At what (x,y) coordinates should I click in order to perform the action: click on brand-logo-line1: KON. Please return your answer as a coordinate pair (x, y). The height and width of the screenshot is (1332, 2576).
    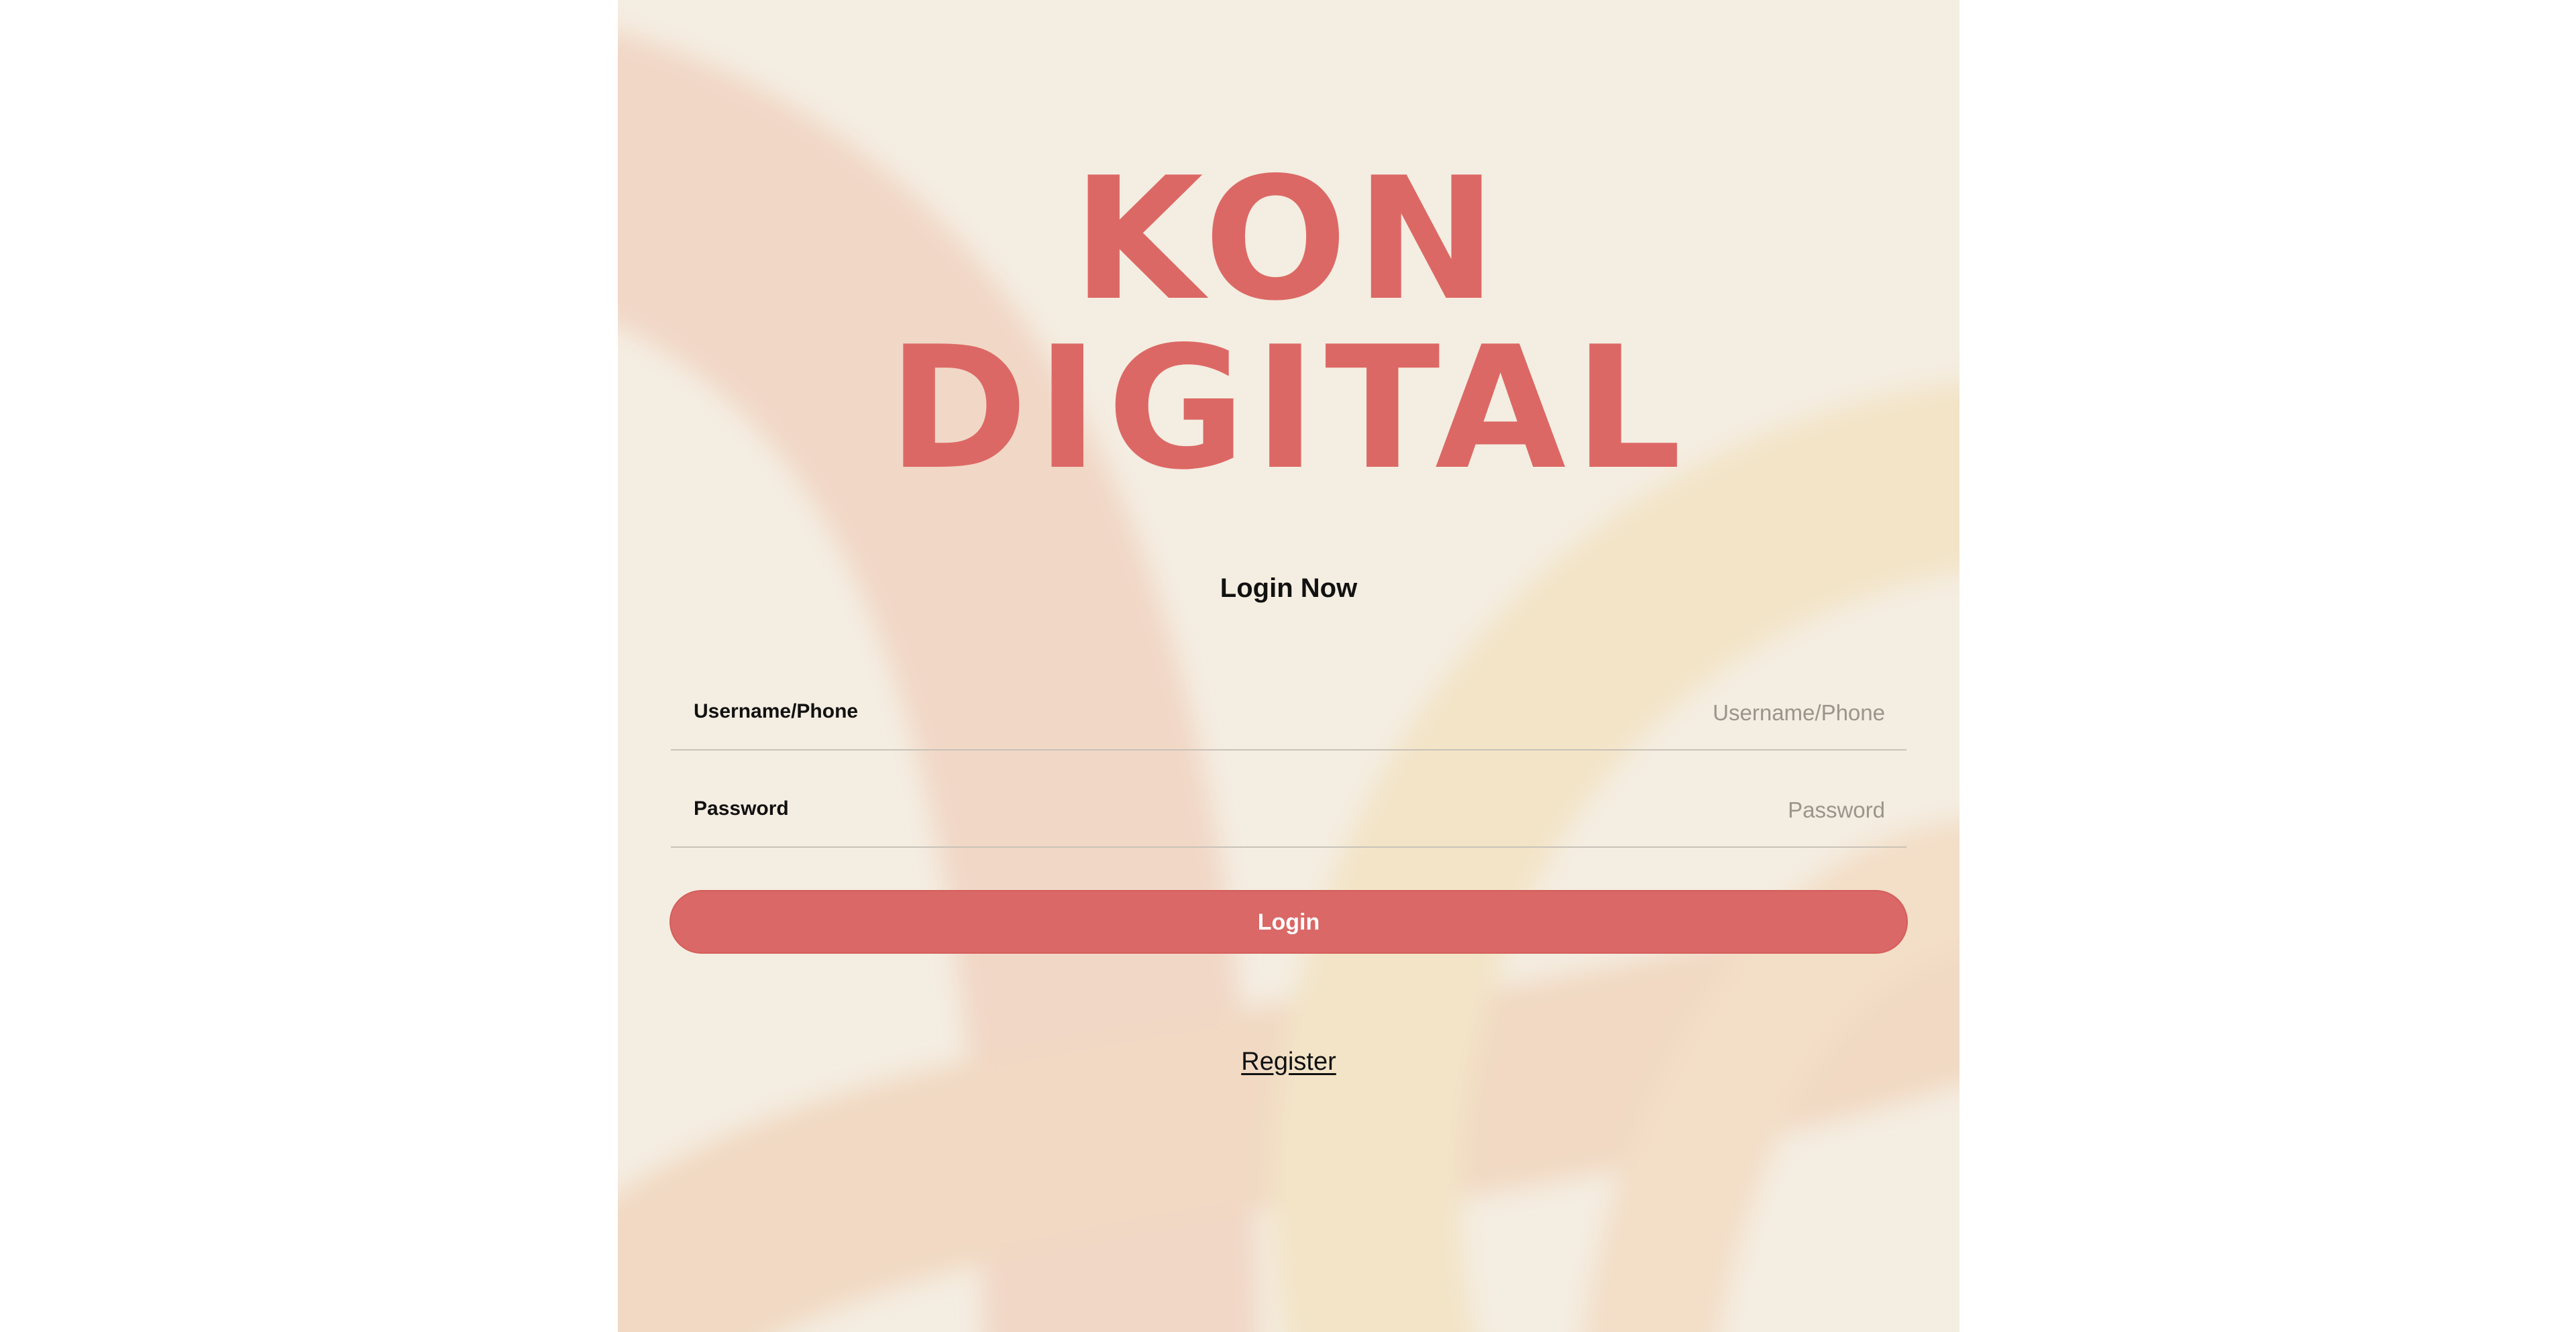
    Looking at the image, I should click on (1288, 240).